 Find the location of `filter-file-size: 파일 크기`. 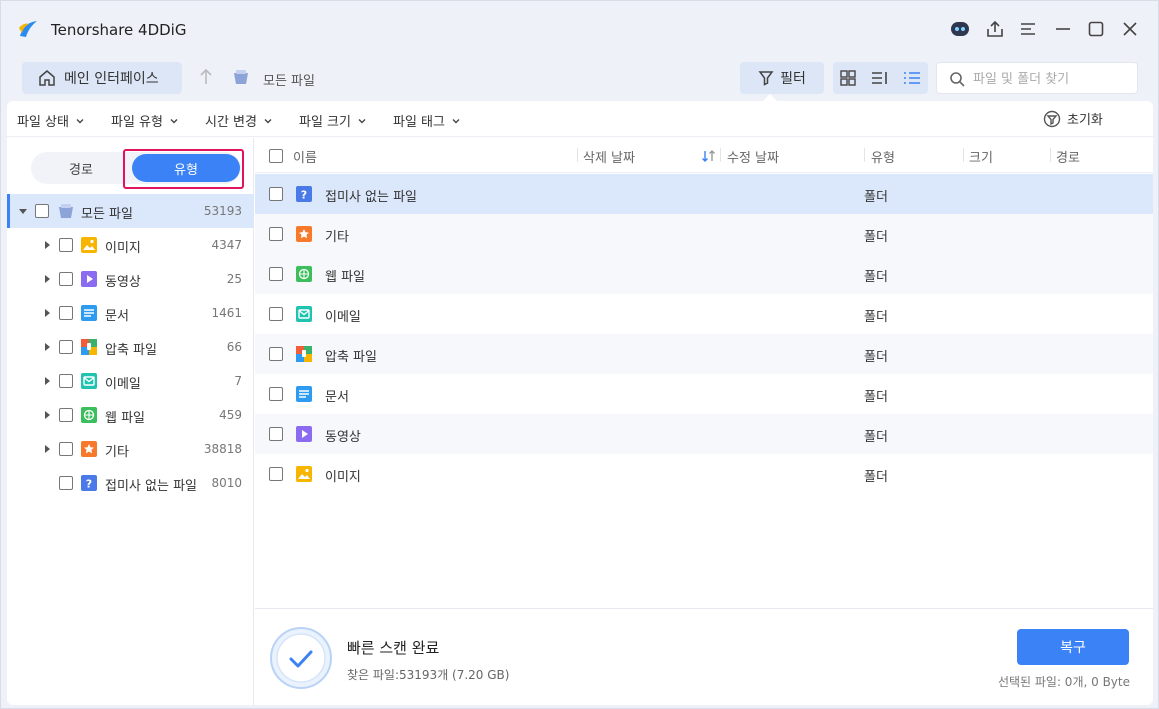

filter-file-size: 파일 크기 is located at coordinates (333, 120).